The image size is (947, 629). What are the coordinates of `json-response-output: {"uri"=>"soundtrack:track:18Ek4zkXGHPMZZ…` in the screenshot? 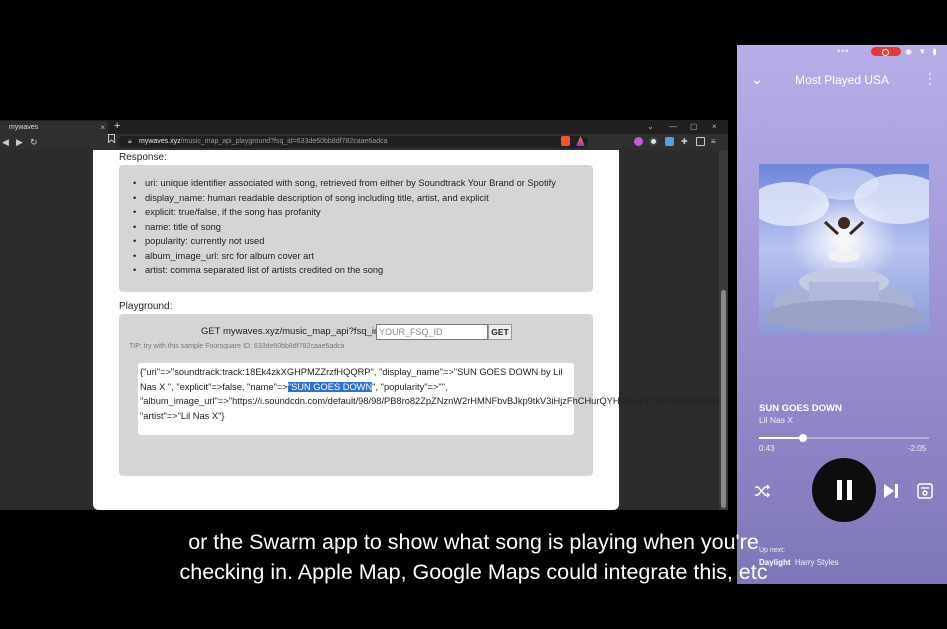 It's located at (433, 399).